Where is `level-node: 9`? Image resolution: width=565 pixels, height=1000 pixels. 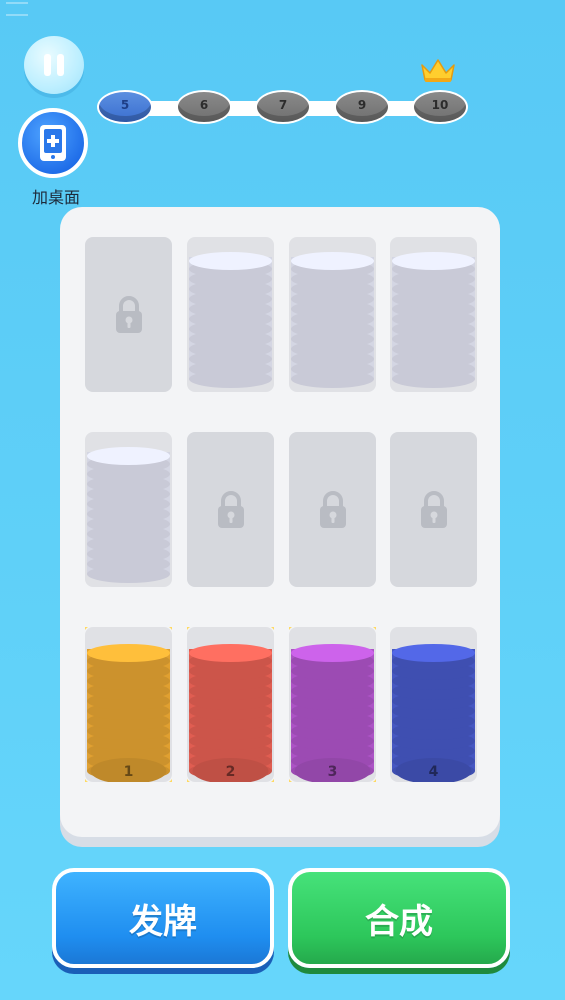 level-node: 9 is located at coordinates (362, 108).